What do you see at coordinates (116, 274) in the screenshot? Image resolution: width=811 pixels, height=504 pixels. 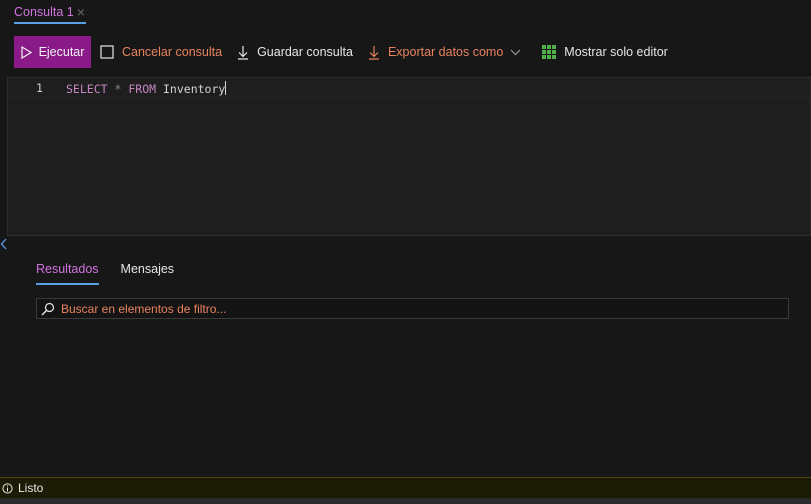 I see `results-tabs: Resultados Mensajes` at bounding box center [116, 274].